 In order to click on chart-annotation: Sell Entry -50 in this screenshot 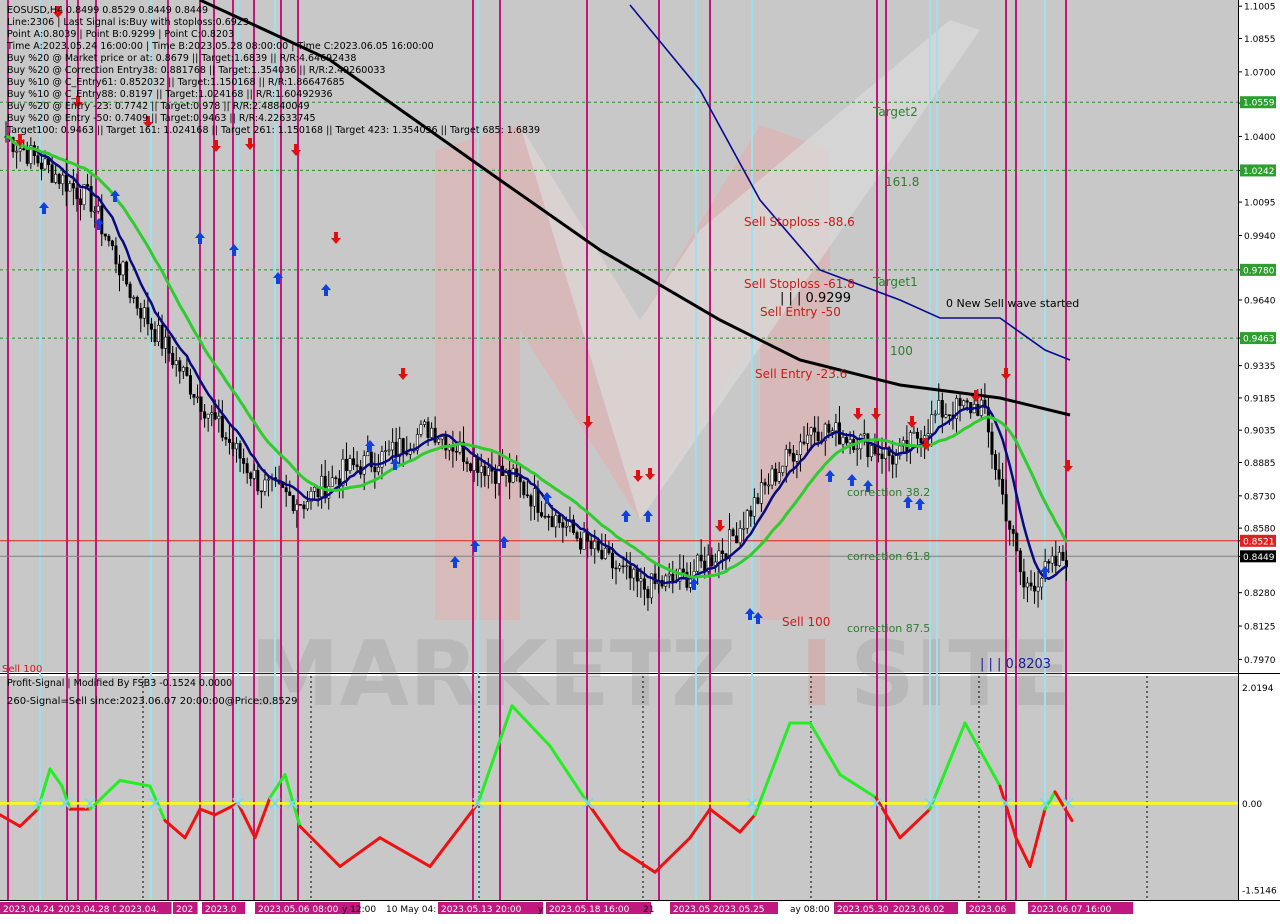, I will do `click(800, 312)`.